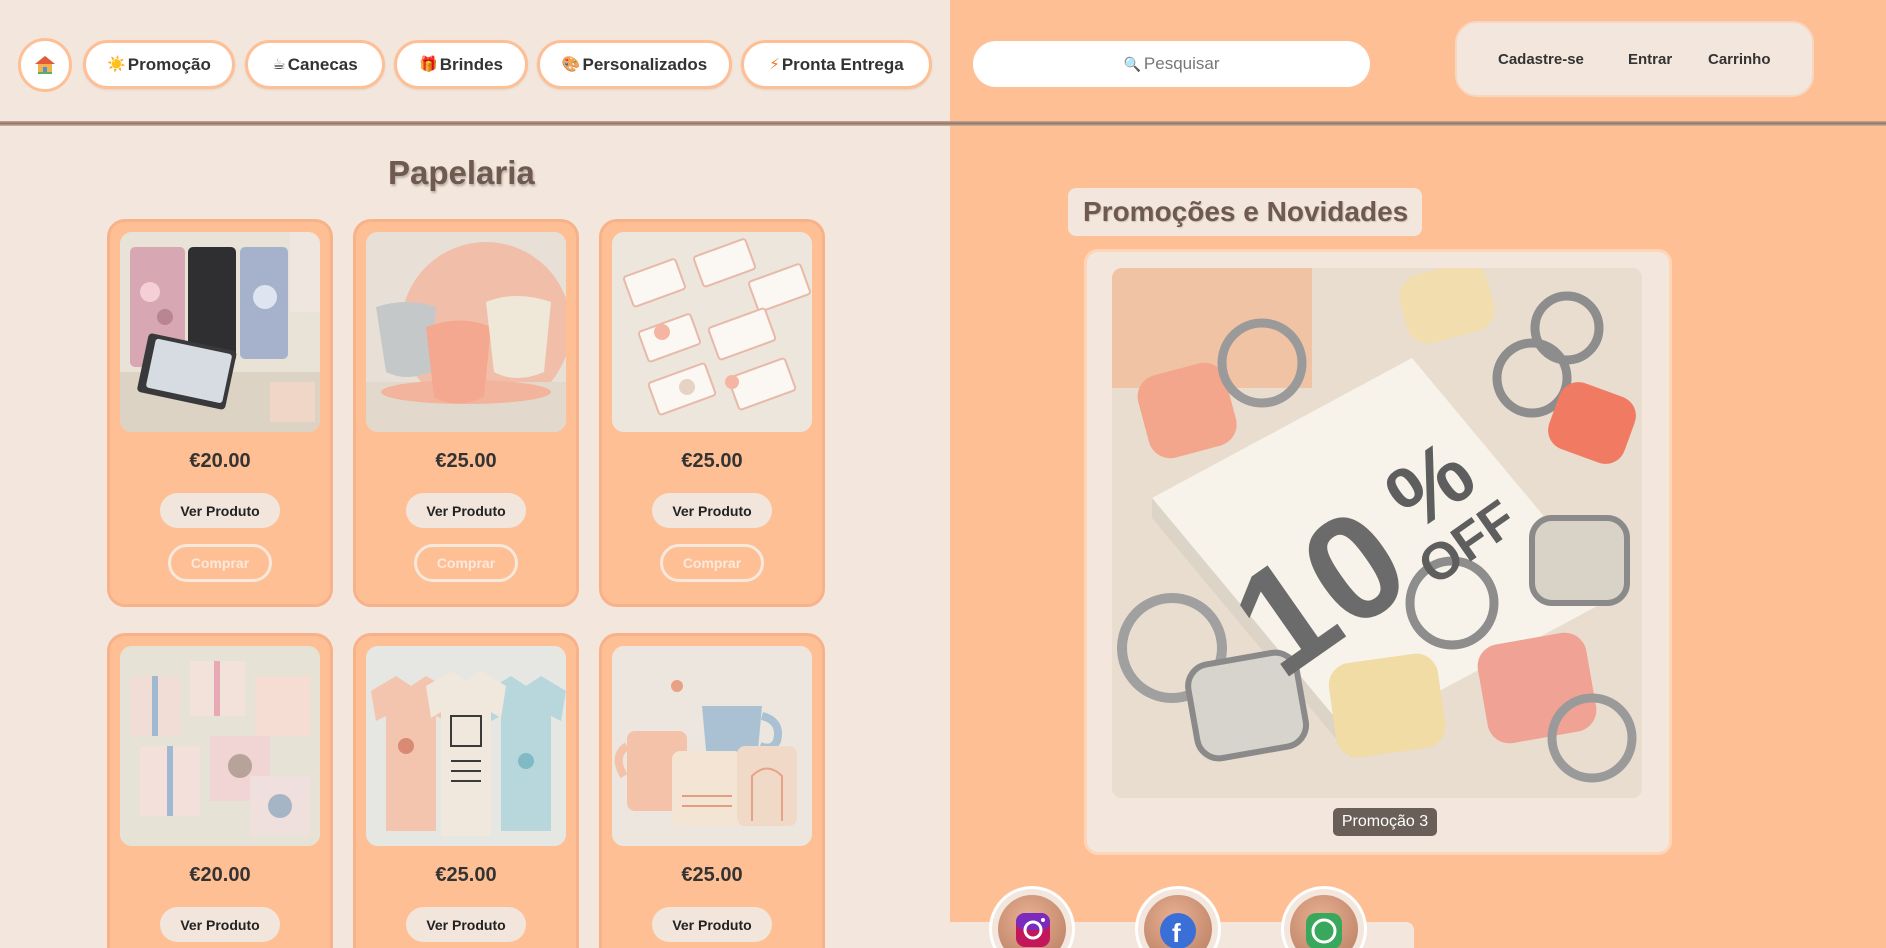 This screenshot has height=948, width=1886. I want to click on nav-label: Pronta Entrega, so click(842, 64).